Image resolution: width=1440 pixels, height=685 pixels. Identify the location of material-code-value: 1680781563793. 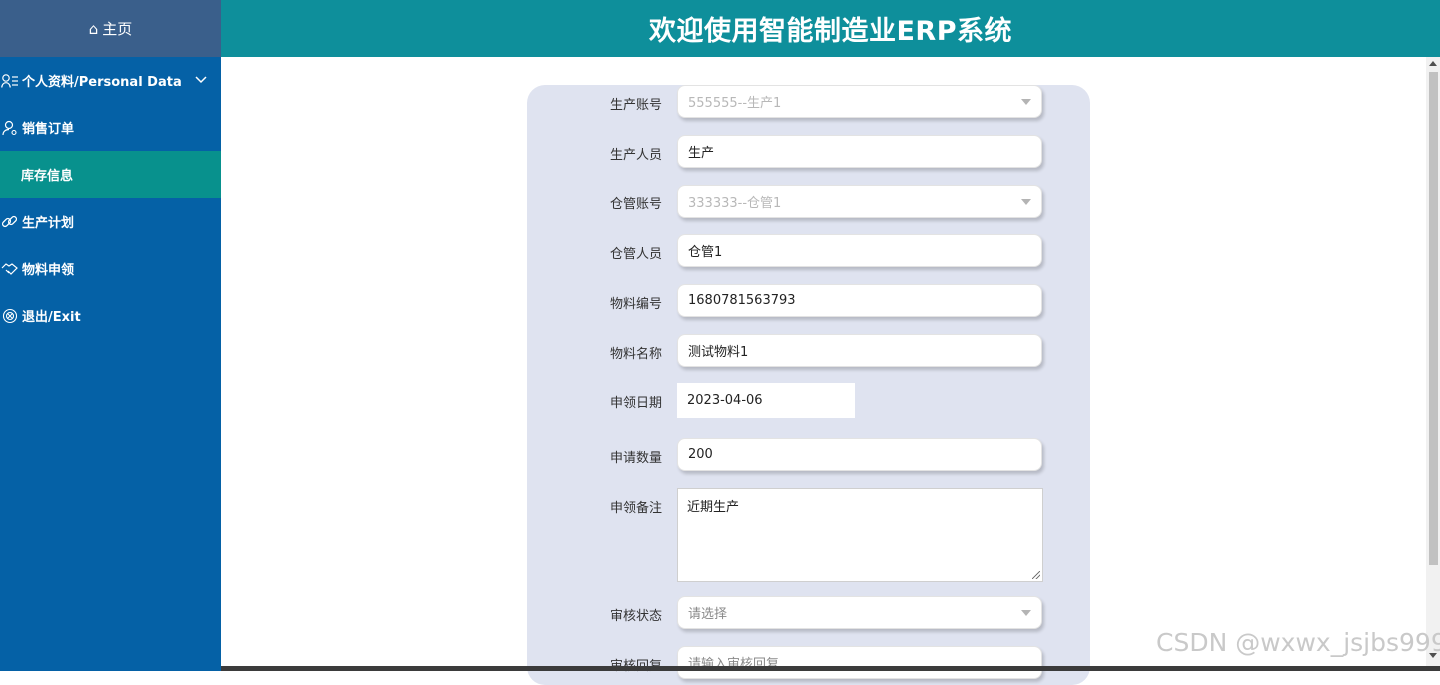
(742, 300).